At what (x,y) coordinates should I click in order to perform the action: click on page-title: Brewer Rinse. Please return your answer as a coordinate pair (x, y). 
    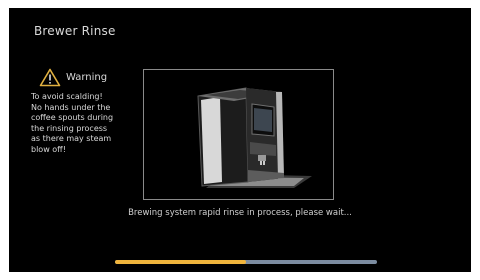
    Looking at the image, I should click on (75, 31).